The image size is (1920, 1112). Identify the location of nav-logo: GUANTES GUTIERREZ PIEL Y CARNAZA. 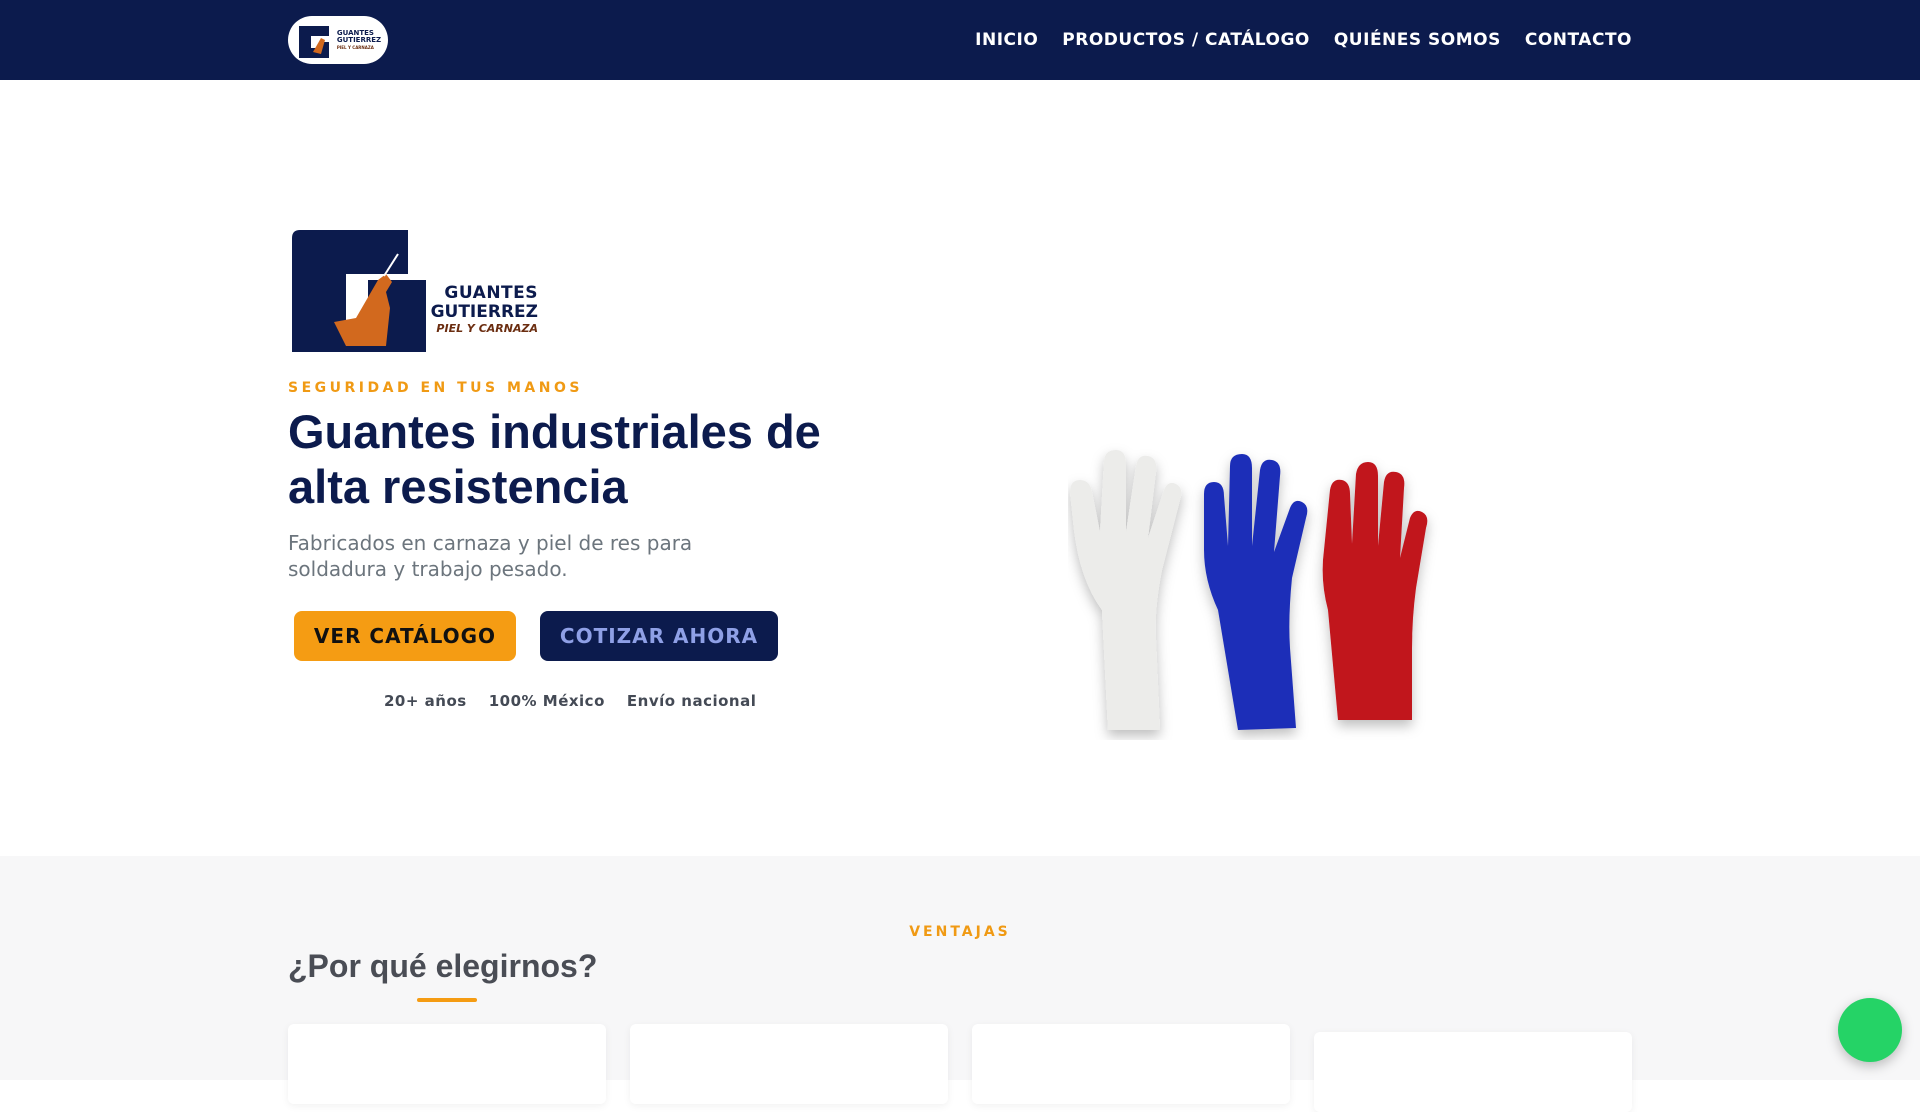
(338, 40).